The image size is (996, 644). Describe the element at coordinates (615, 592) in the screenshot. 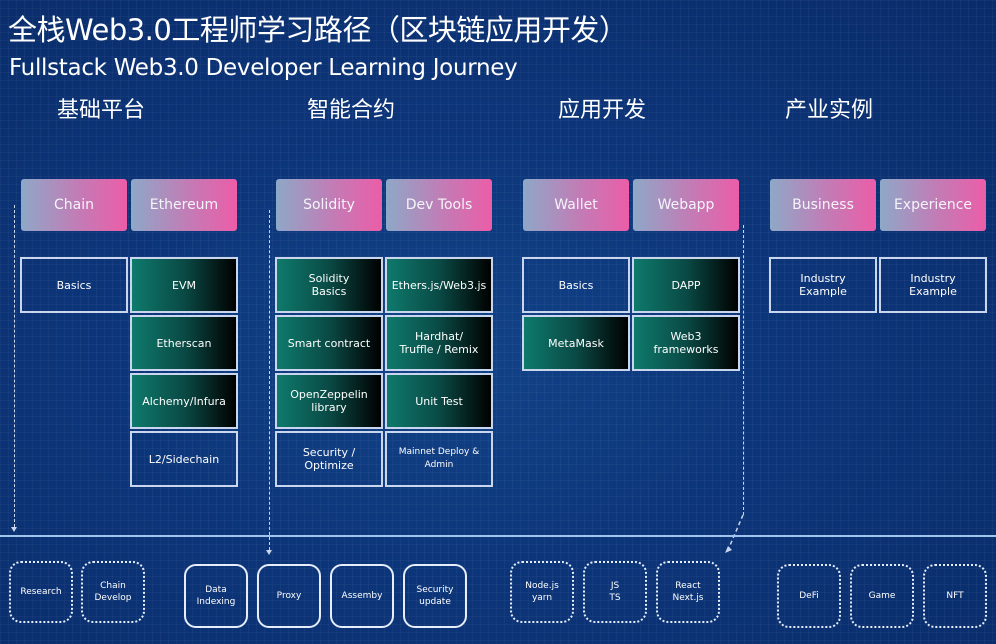

I see `advanced-item: JS TS` at that location.